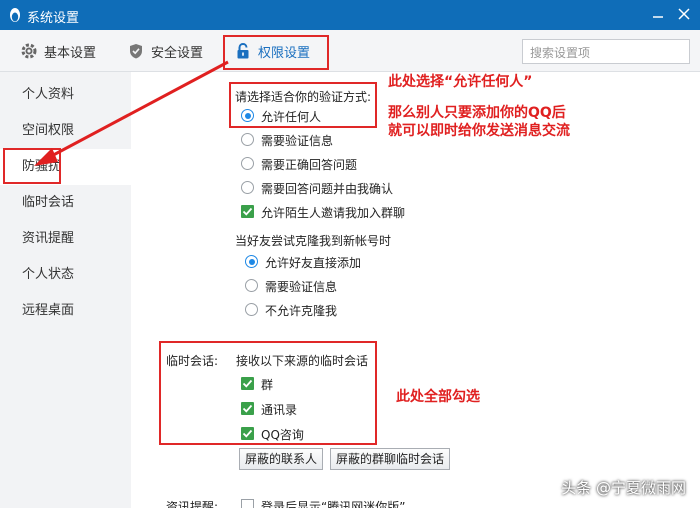 This screenshot has width=700, height=508. What do you see at coordinates (32, 166) in the screenshot?
I see `highlight-box-anti-harassment` at bounding box center [32, 166].